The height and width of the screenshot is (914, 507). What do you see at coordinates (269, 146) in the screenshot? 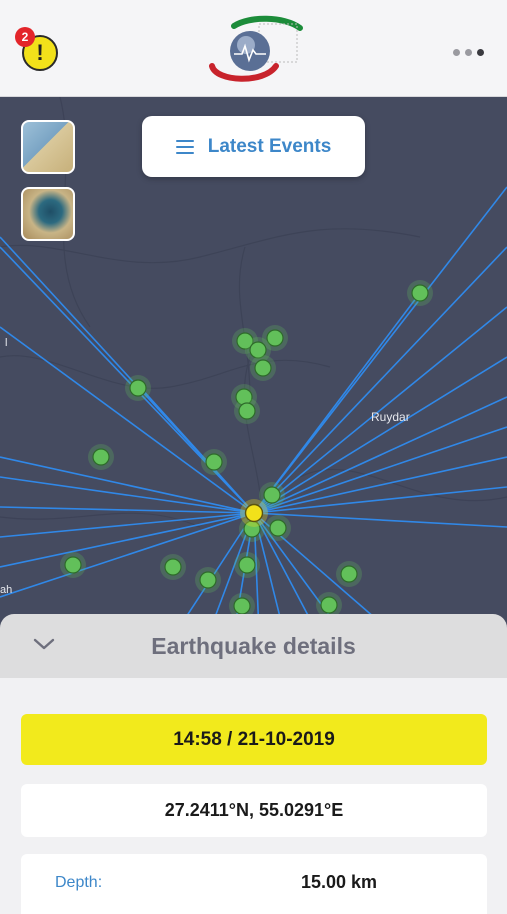
I see `latest-events-label: Latest Events` at bounding box center [269, 146].